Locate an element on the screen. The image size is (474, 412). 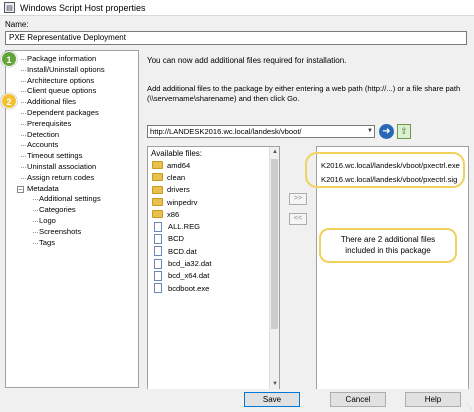
tree-item-prerequisites: Prerequisites is located at coordinates (72, 124).